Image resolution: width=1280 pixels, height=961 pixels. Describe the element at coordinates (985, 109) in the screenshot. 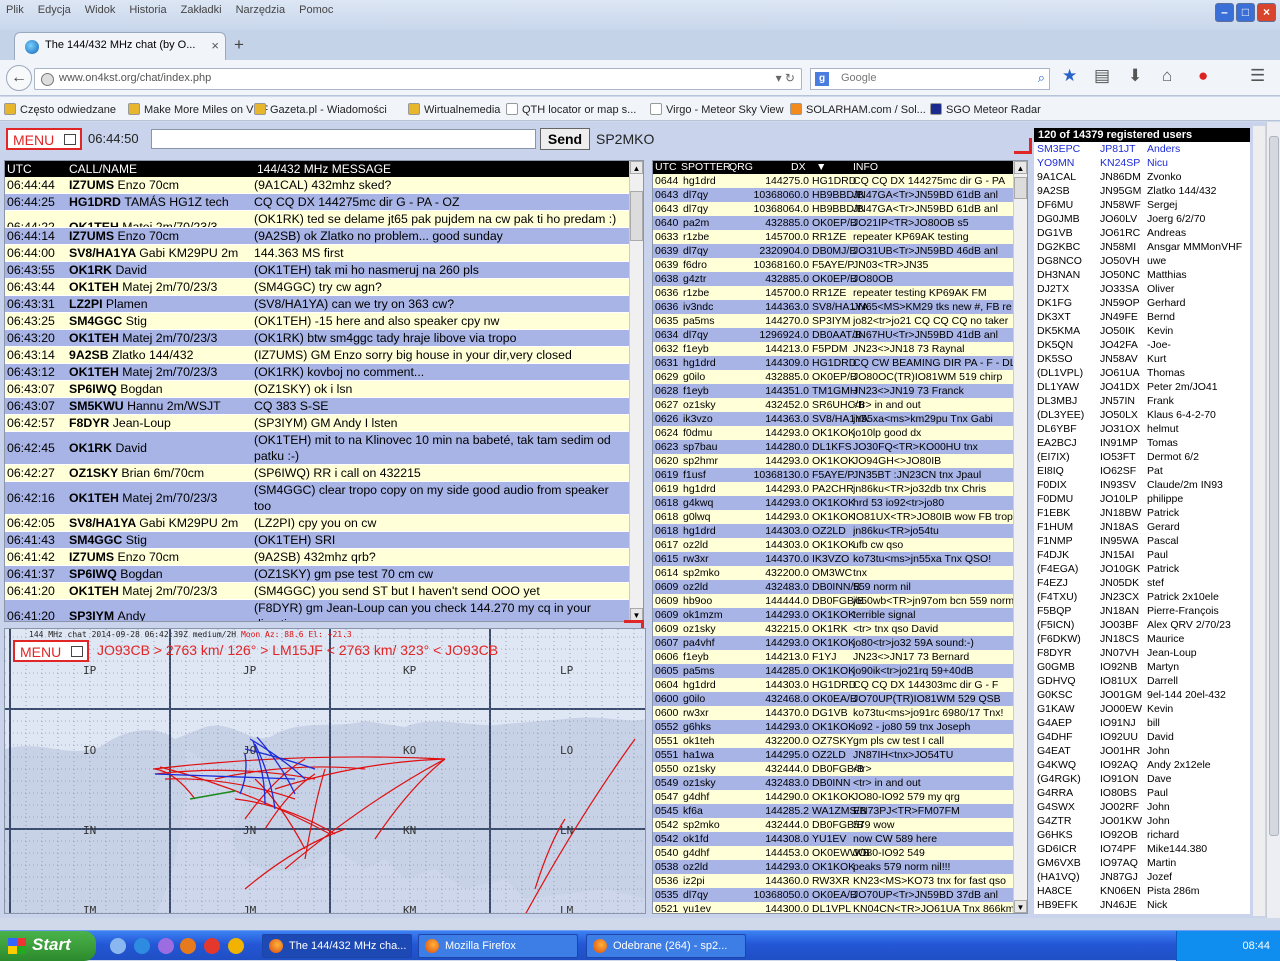

I see `bookmark-item: SGO Meteor Radar` at that location.